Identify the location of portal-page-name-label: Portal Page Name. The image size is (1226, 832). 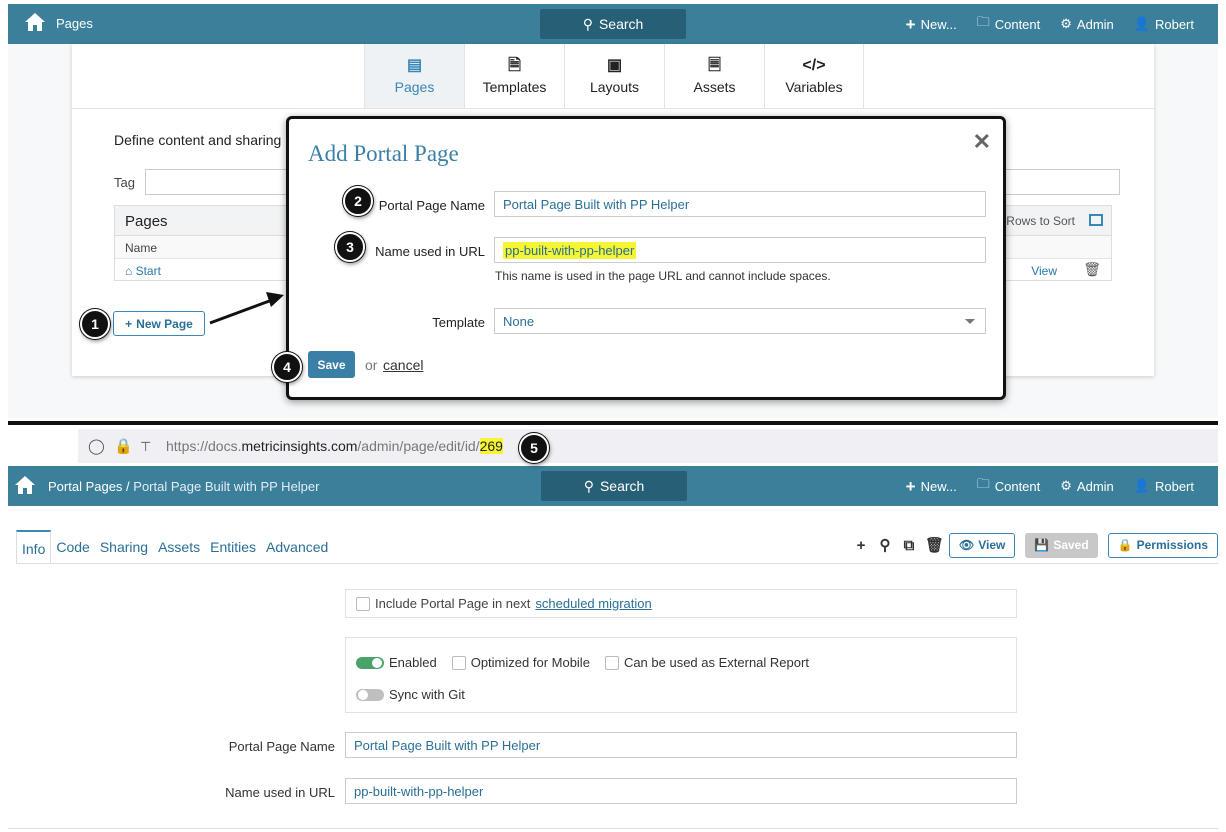
(281, 746).